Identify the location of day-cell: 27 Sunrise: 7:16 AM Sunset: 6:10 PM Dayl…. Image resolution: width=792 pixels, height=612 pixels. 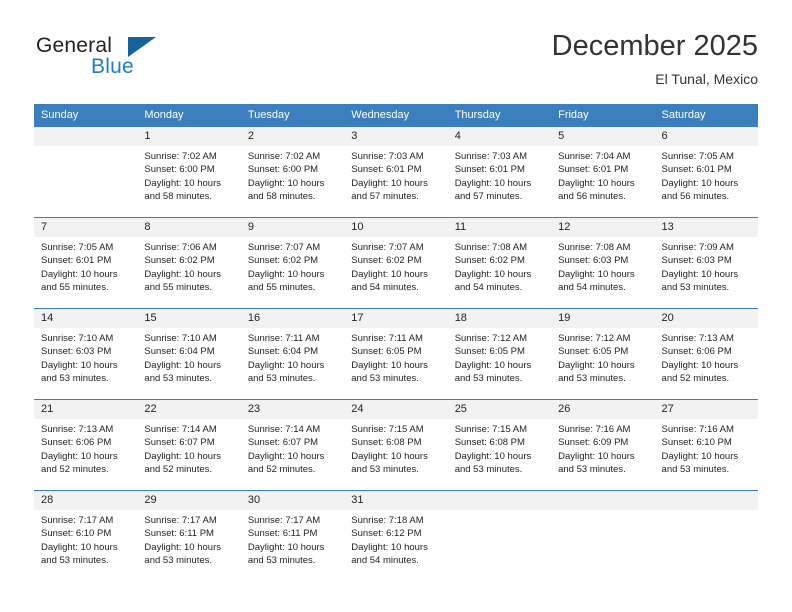
(706, 445).